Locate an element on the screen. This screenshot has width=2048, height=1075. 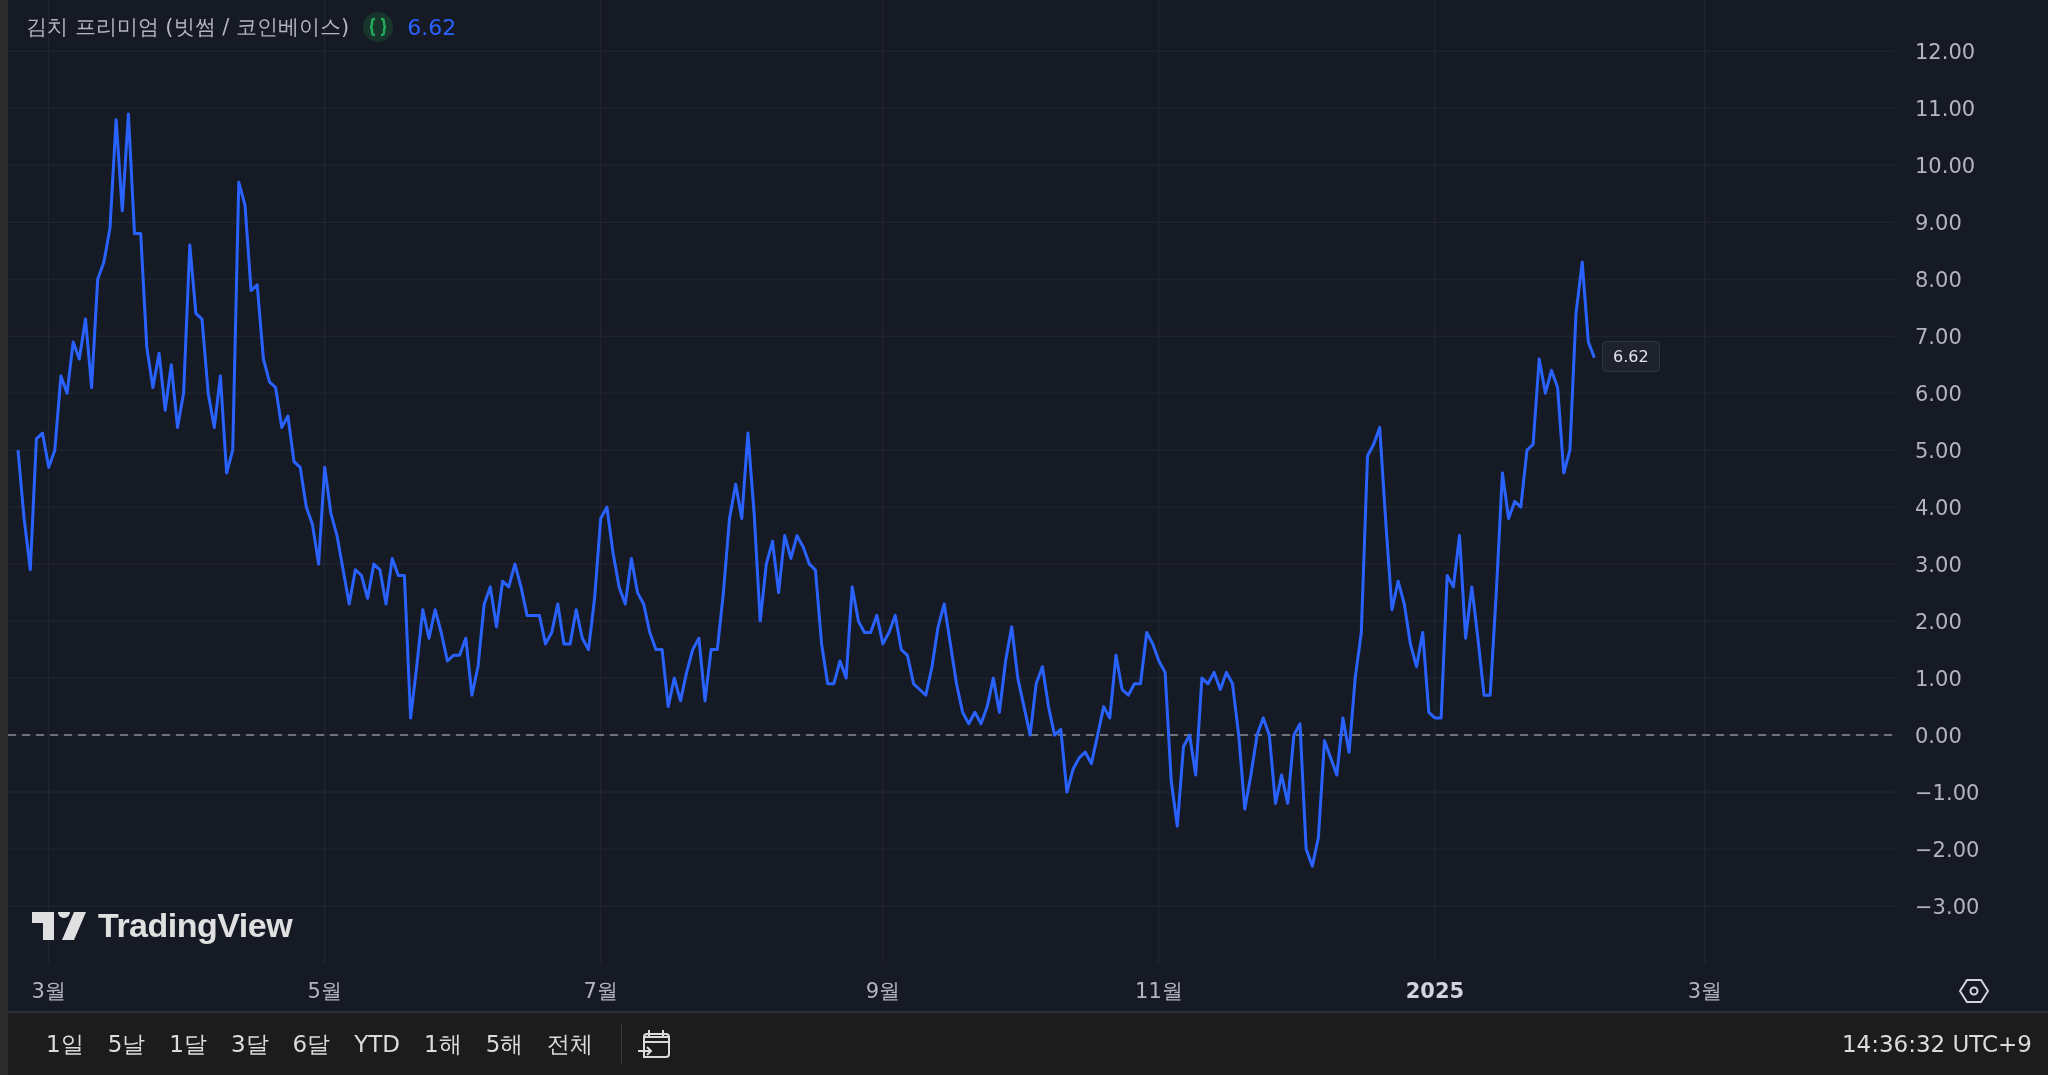
range-button: 1일 is located at coordinates (65, 1044).